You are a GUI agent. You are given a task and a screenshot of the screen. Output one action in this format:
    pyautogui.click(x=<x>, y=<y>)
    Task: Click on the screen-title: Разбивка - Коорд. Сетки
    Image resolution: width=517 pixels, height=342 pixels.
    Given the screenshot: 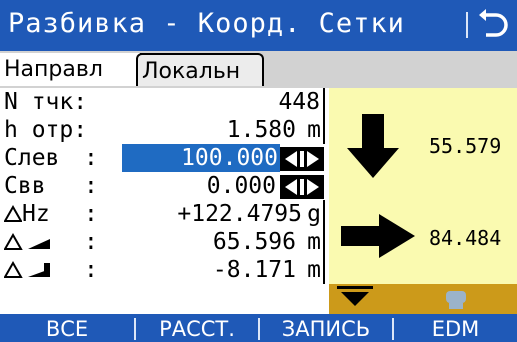 What is the action you would take?
    pyautogui.click(x=206, y=23)
    